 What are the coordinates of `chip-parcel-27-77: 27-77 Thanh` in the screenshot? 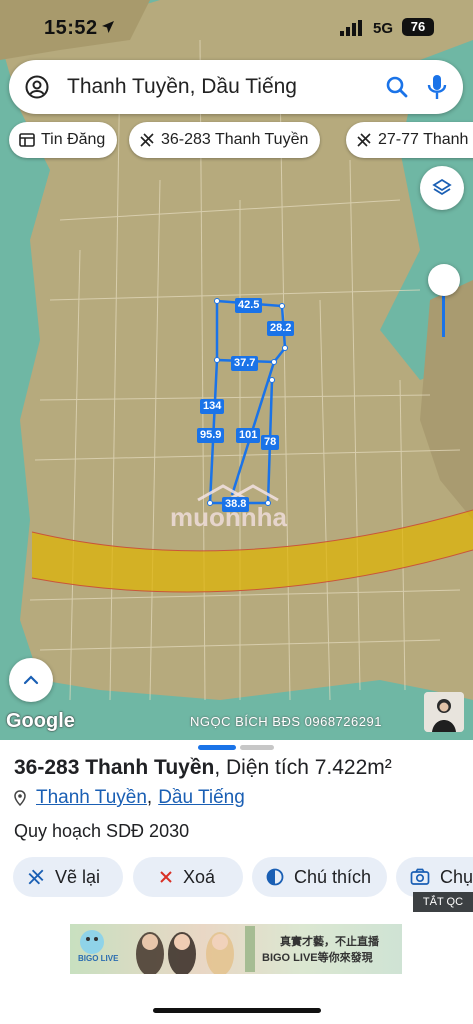 It's located at (409, 140).